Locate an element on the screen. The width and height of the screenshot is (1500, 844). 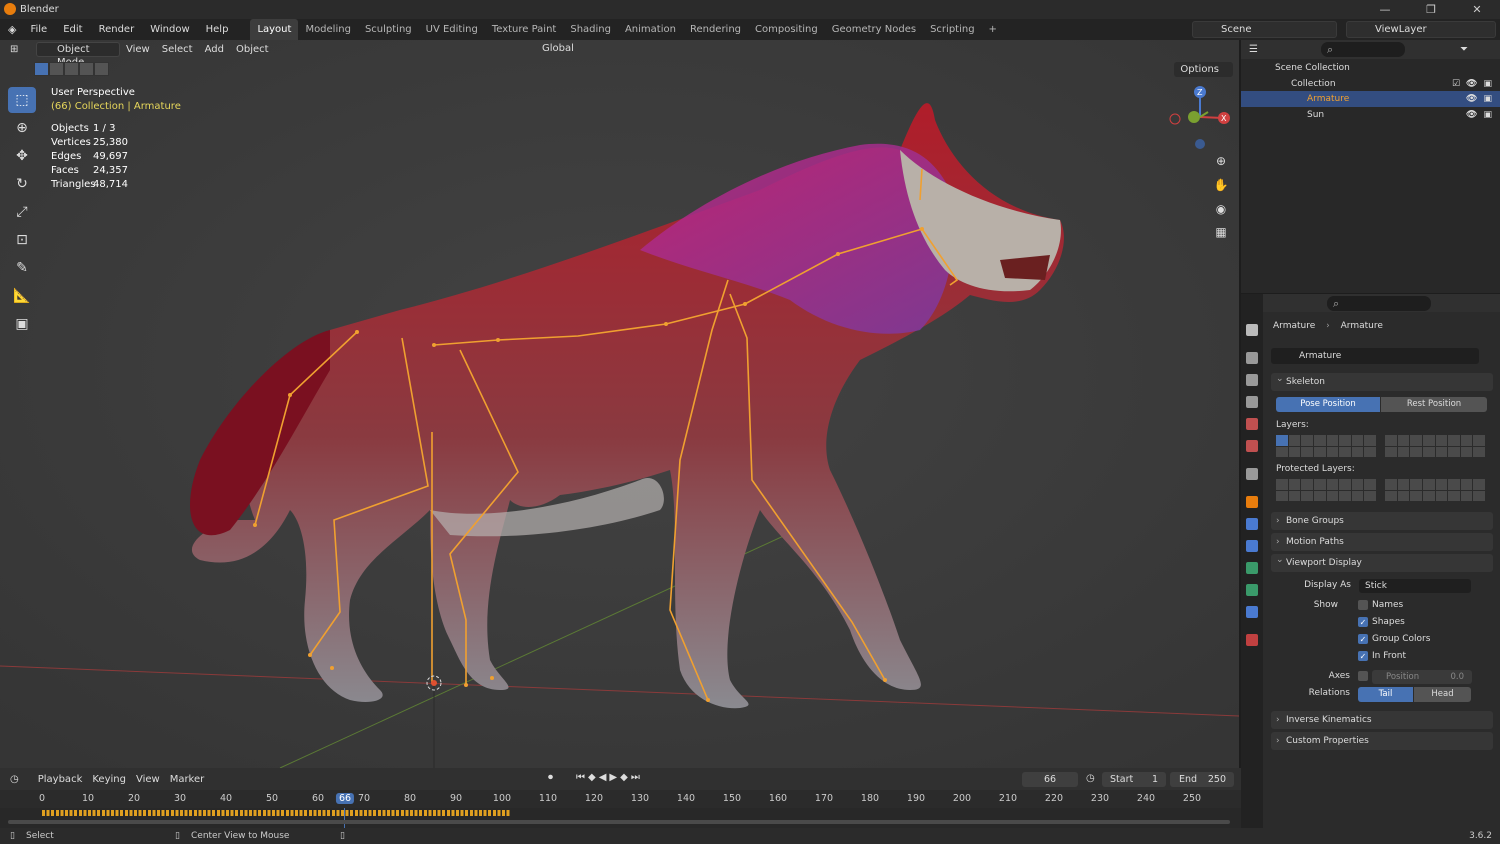
output-tab-icon is located at coordinates (1252, 380).